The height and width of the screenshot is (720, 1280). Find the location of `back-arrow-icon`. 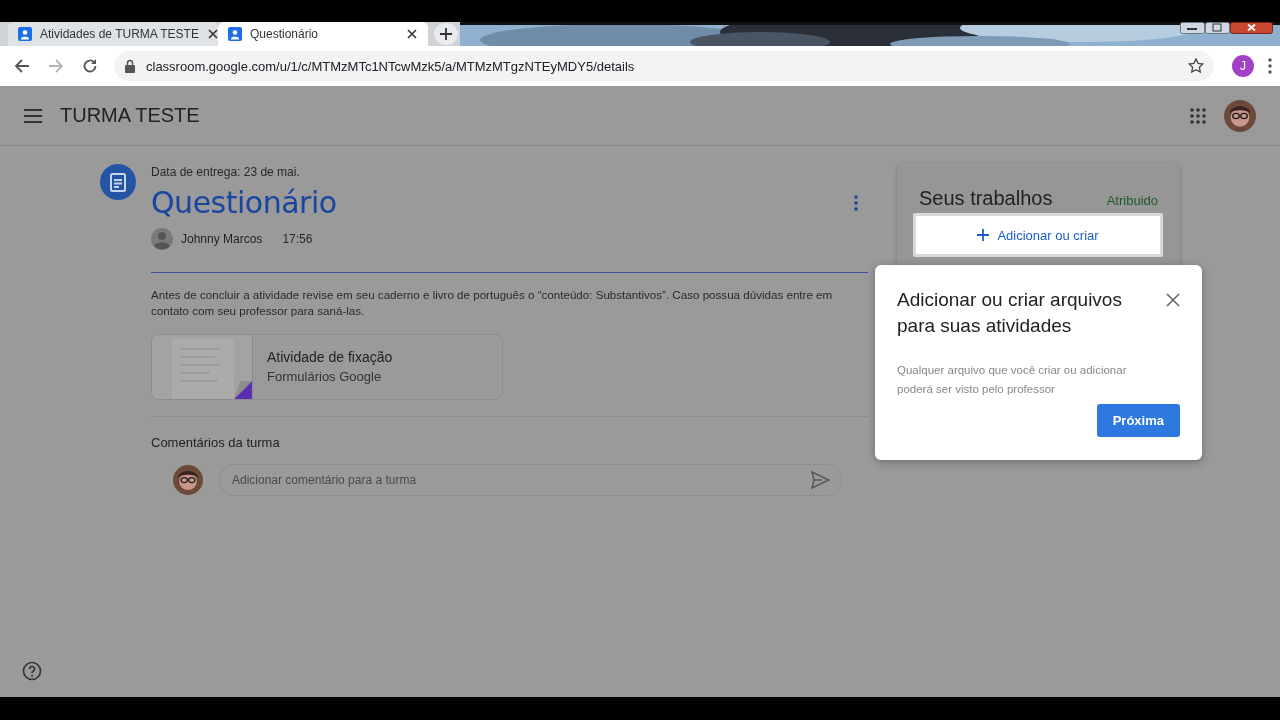

back-arrow-icon is located at coordinates (22, 66).